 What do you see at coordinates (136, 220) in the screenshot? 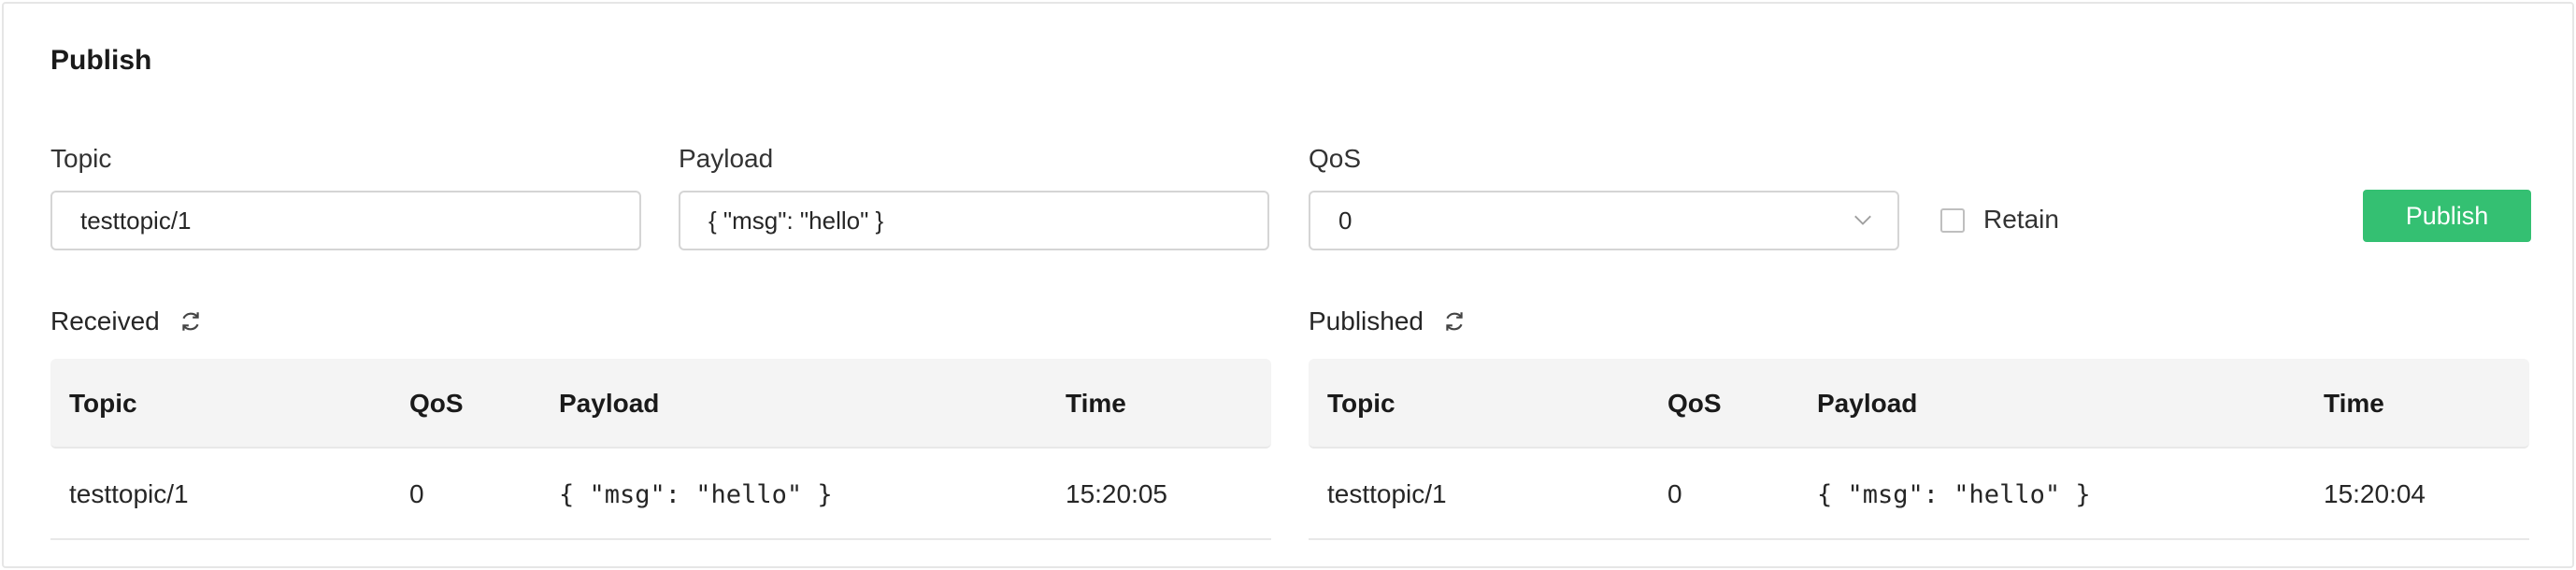
I see `topic-input-value: testtopic/1` at bounding box center [136, 220].